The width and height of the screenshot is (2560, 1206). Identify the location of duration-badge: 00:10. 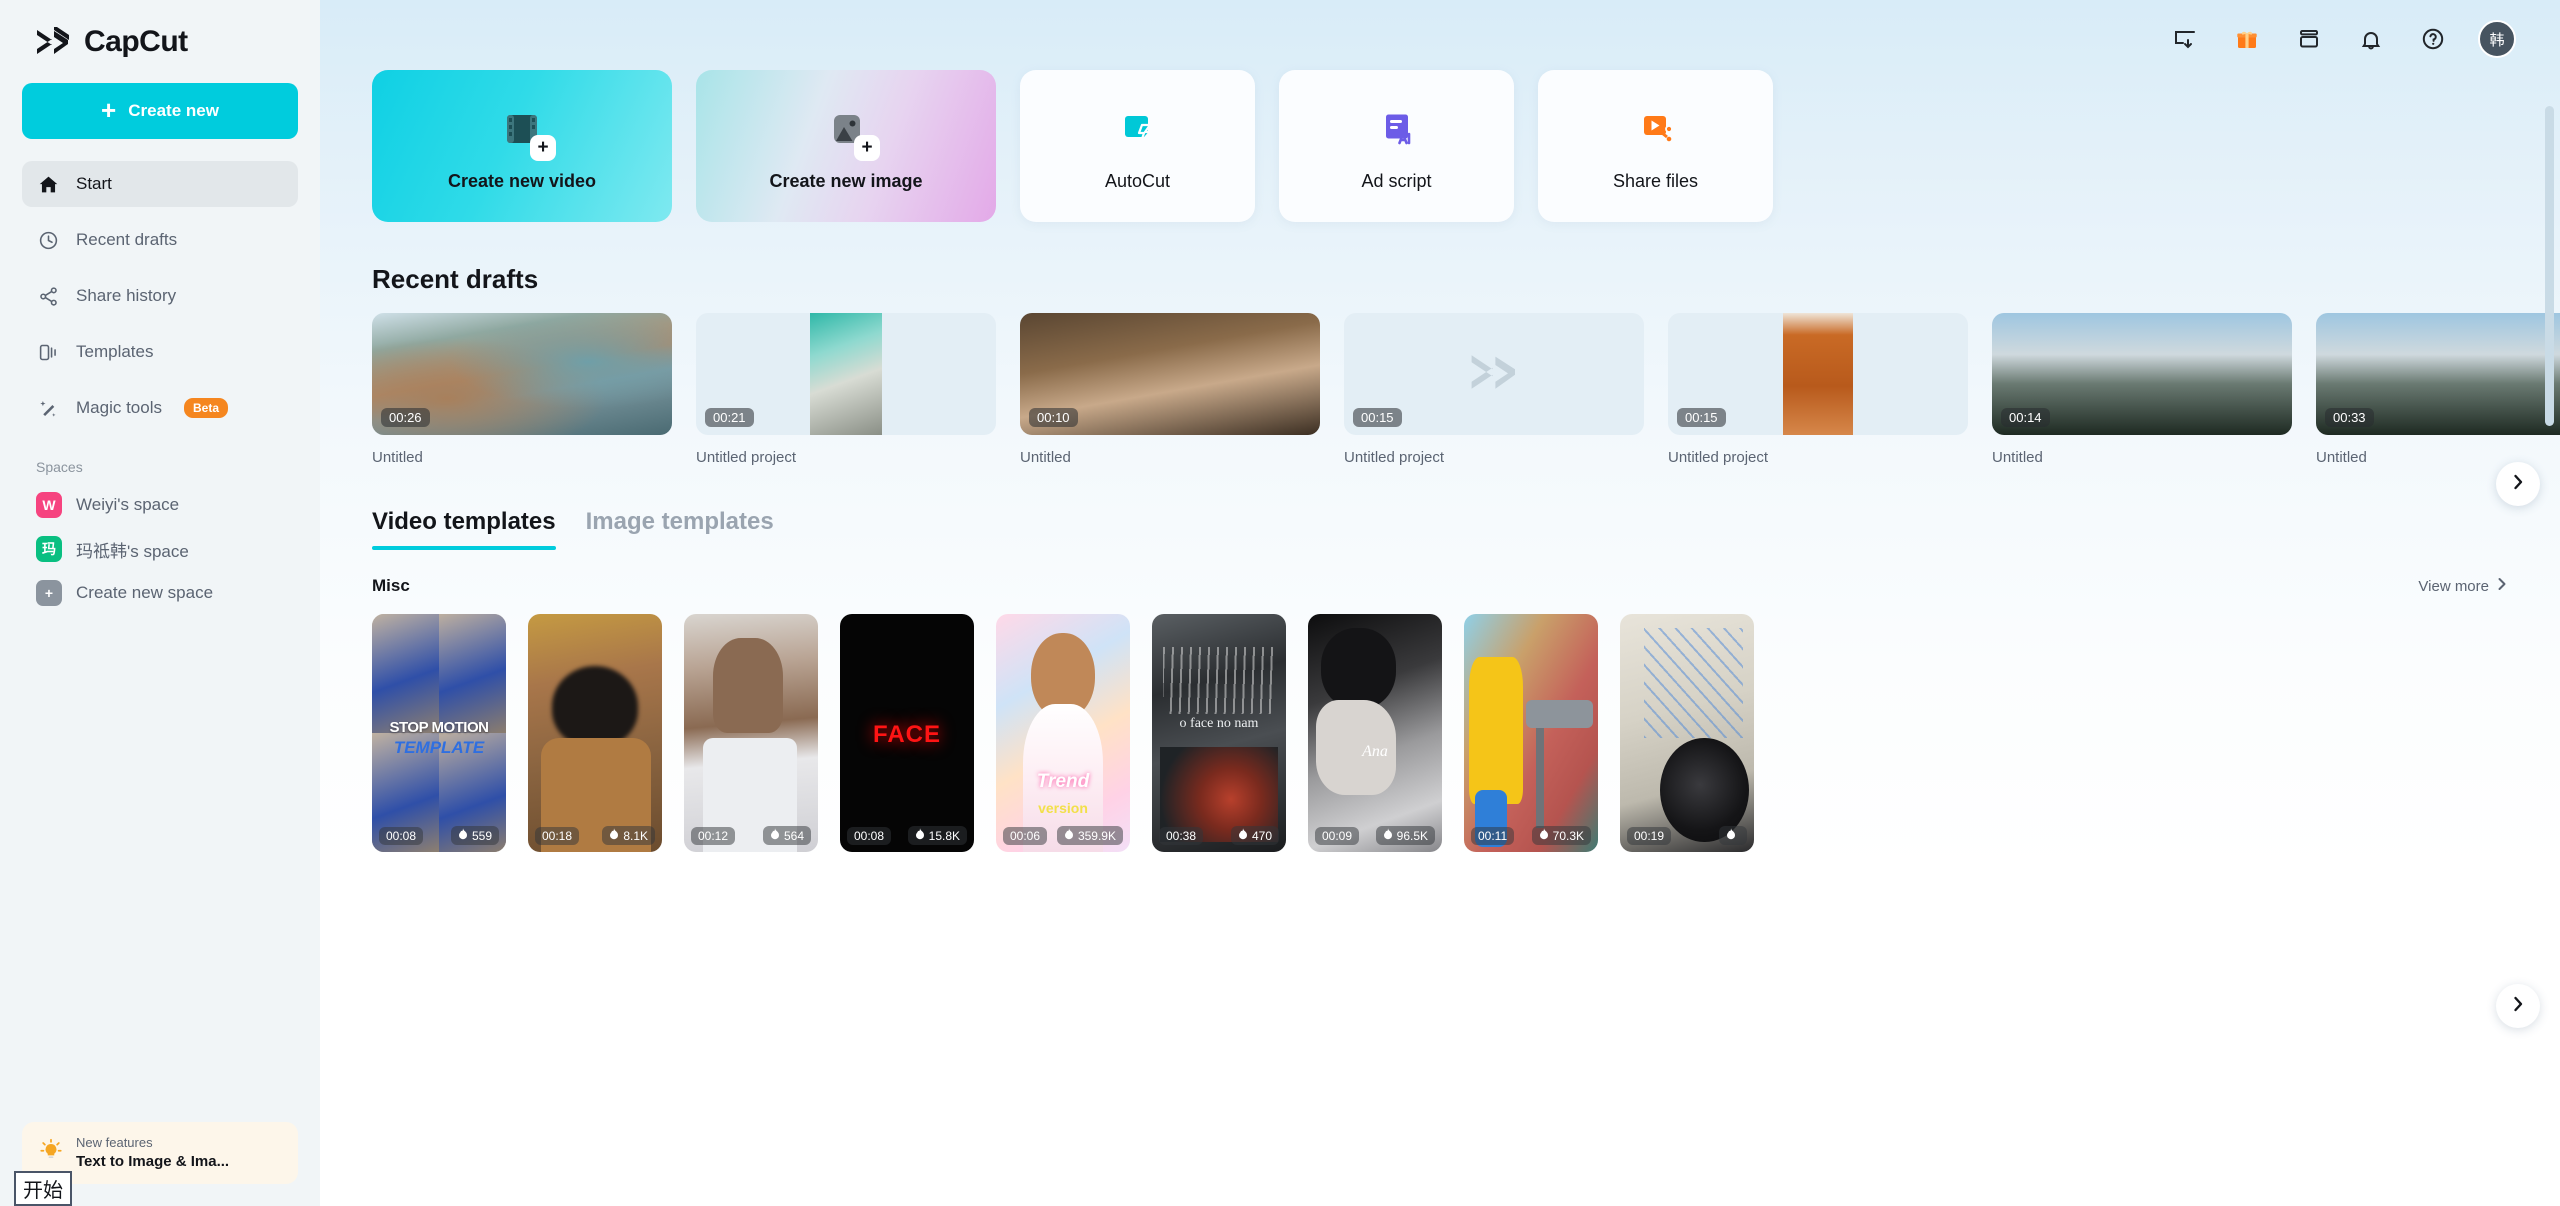
(1053, 417).